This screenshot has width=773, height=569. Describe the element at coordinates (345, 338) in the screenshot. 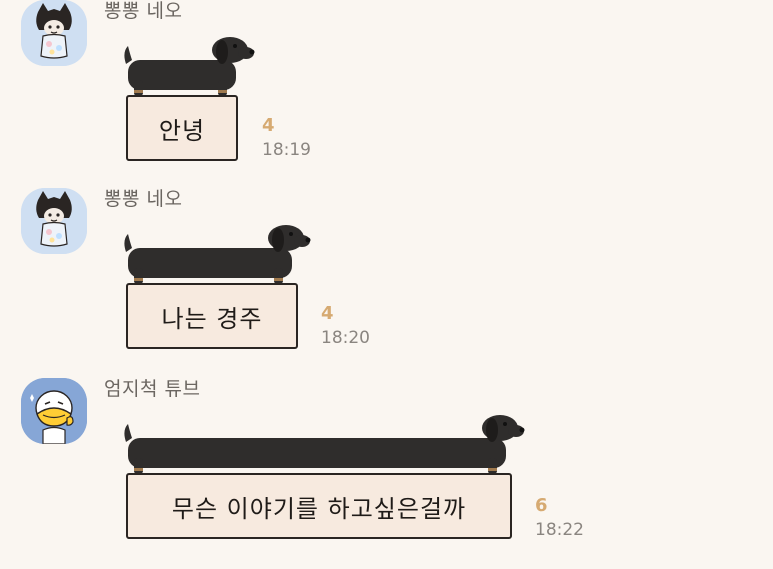

I see `timestamp: 18:20` at that location.